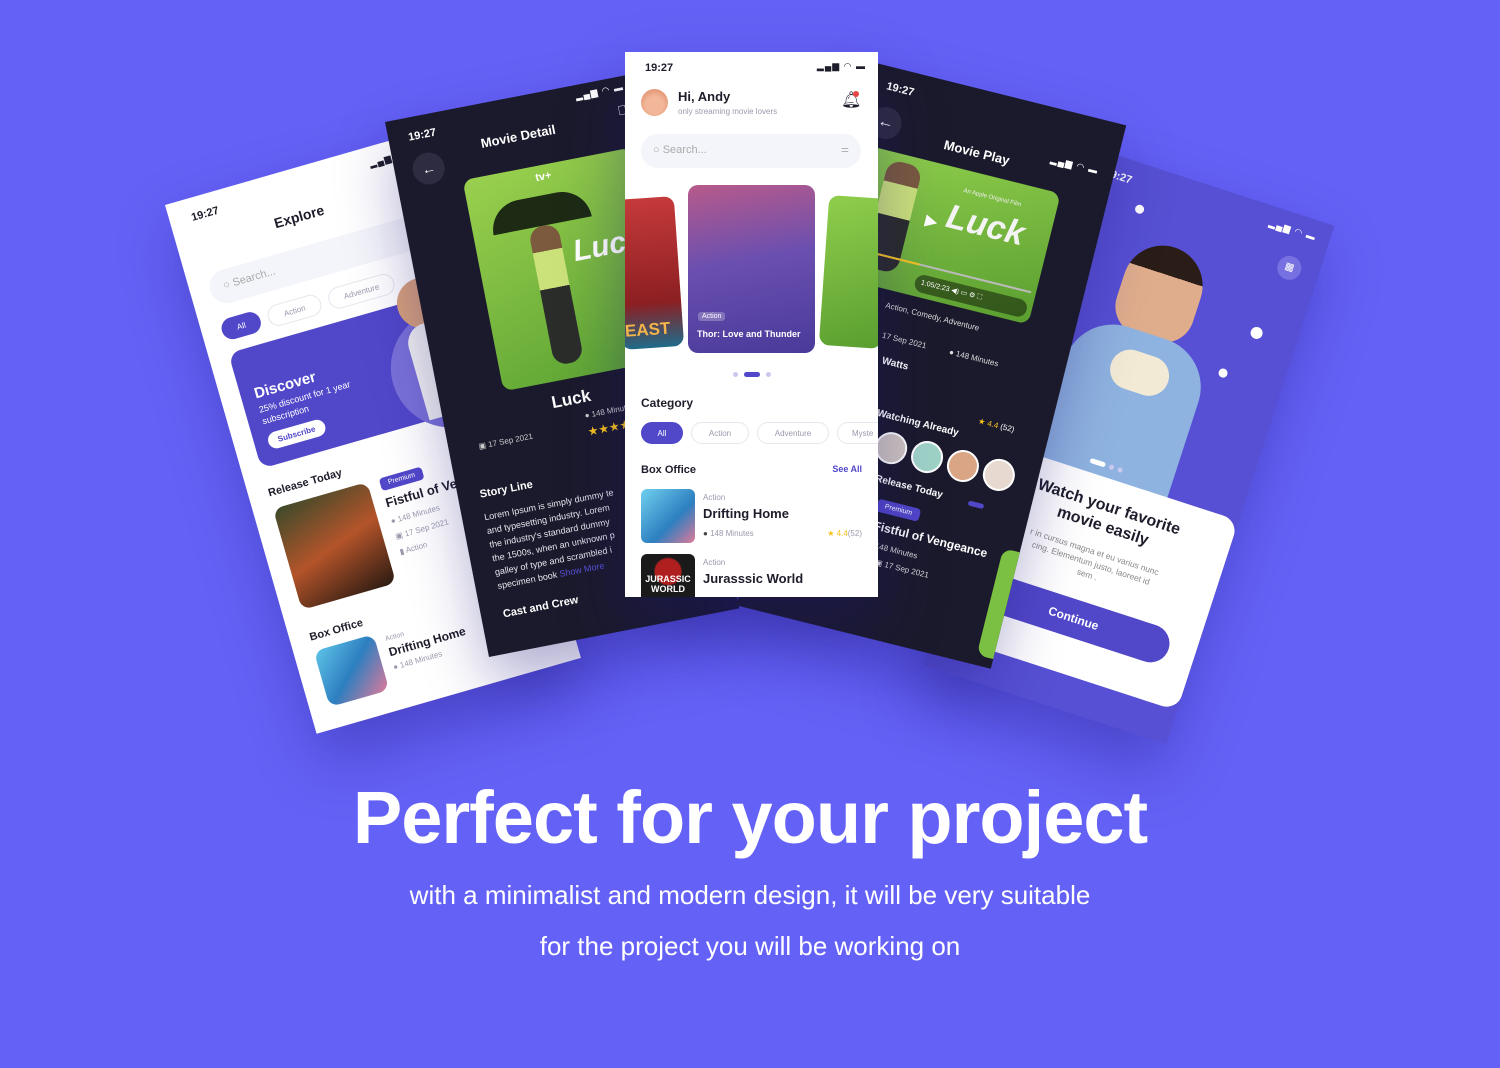 The image size is (1500, 1068). Describe the element at coordinates (299, 216) in the screenshot. I see `page-title: Explore` at that location.